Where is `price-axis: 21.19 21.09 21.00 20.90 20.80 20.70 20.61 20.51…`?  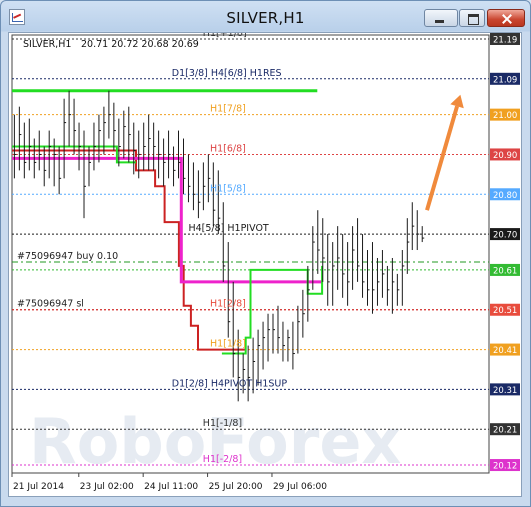
price-axis: 21.19 21.09 21.00 20.90 20.80 20.70 20.61 20.51… is located at coordinates (505, 252).